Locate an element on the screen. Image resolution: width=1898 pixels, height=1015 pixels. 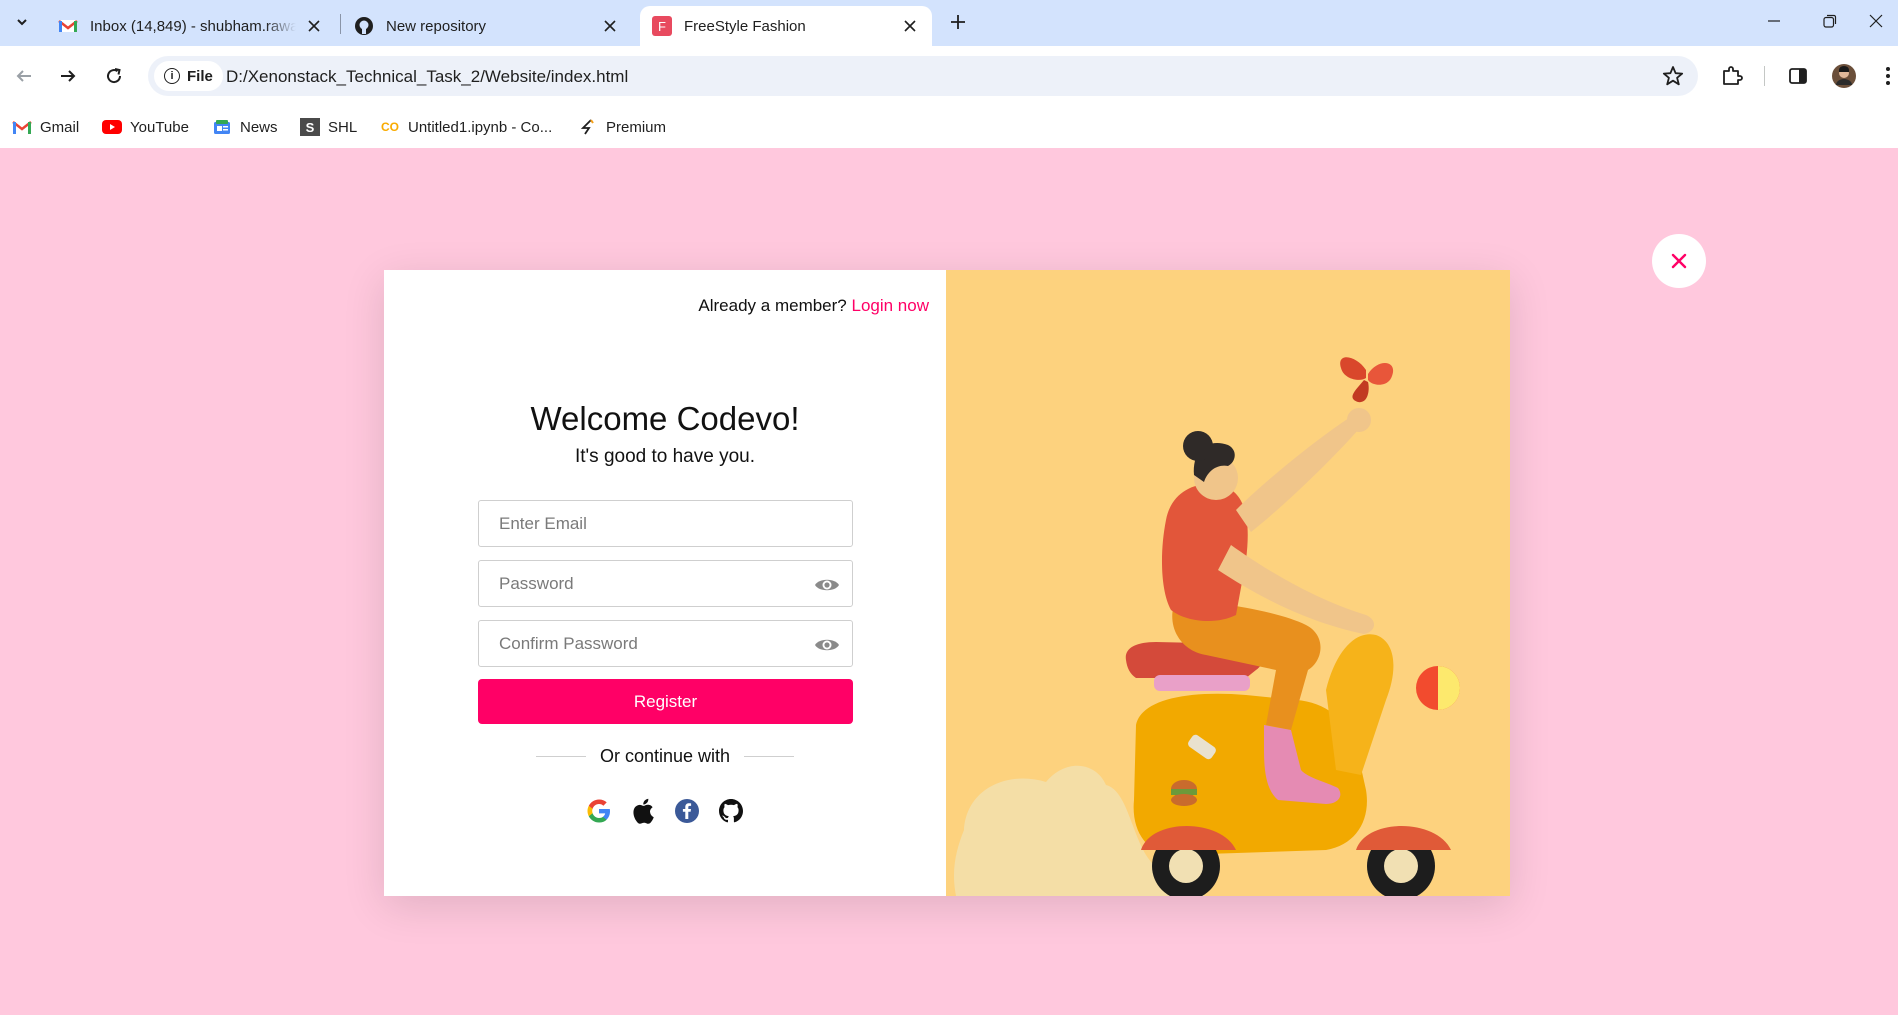
favicon-letter: F is located at coordinates (662, 26).